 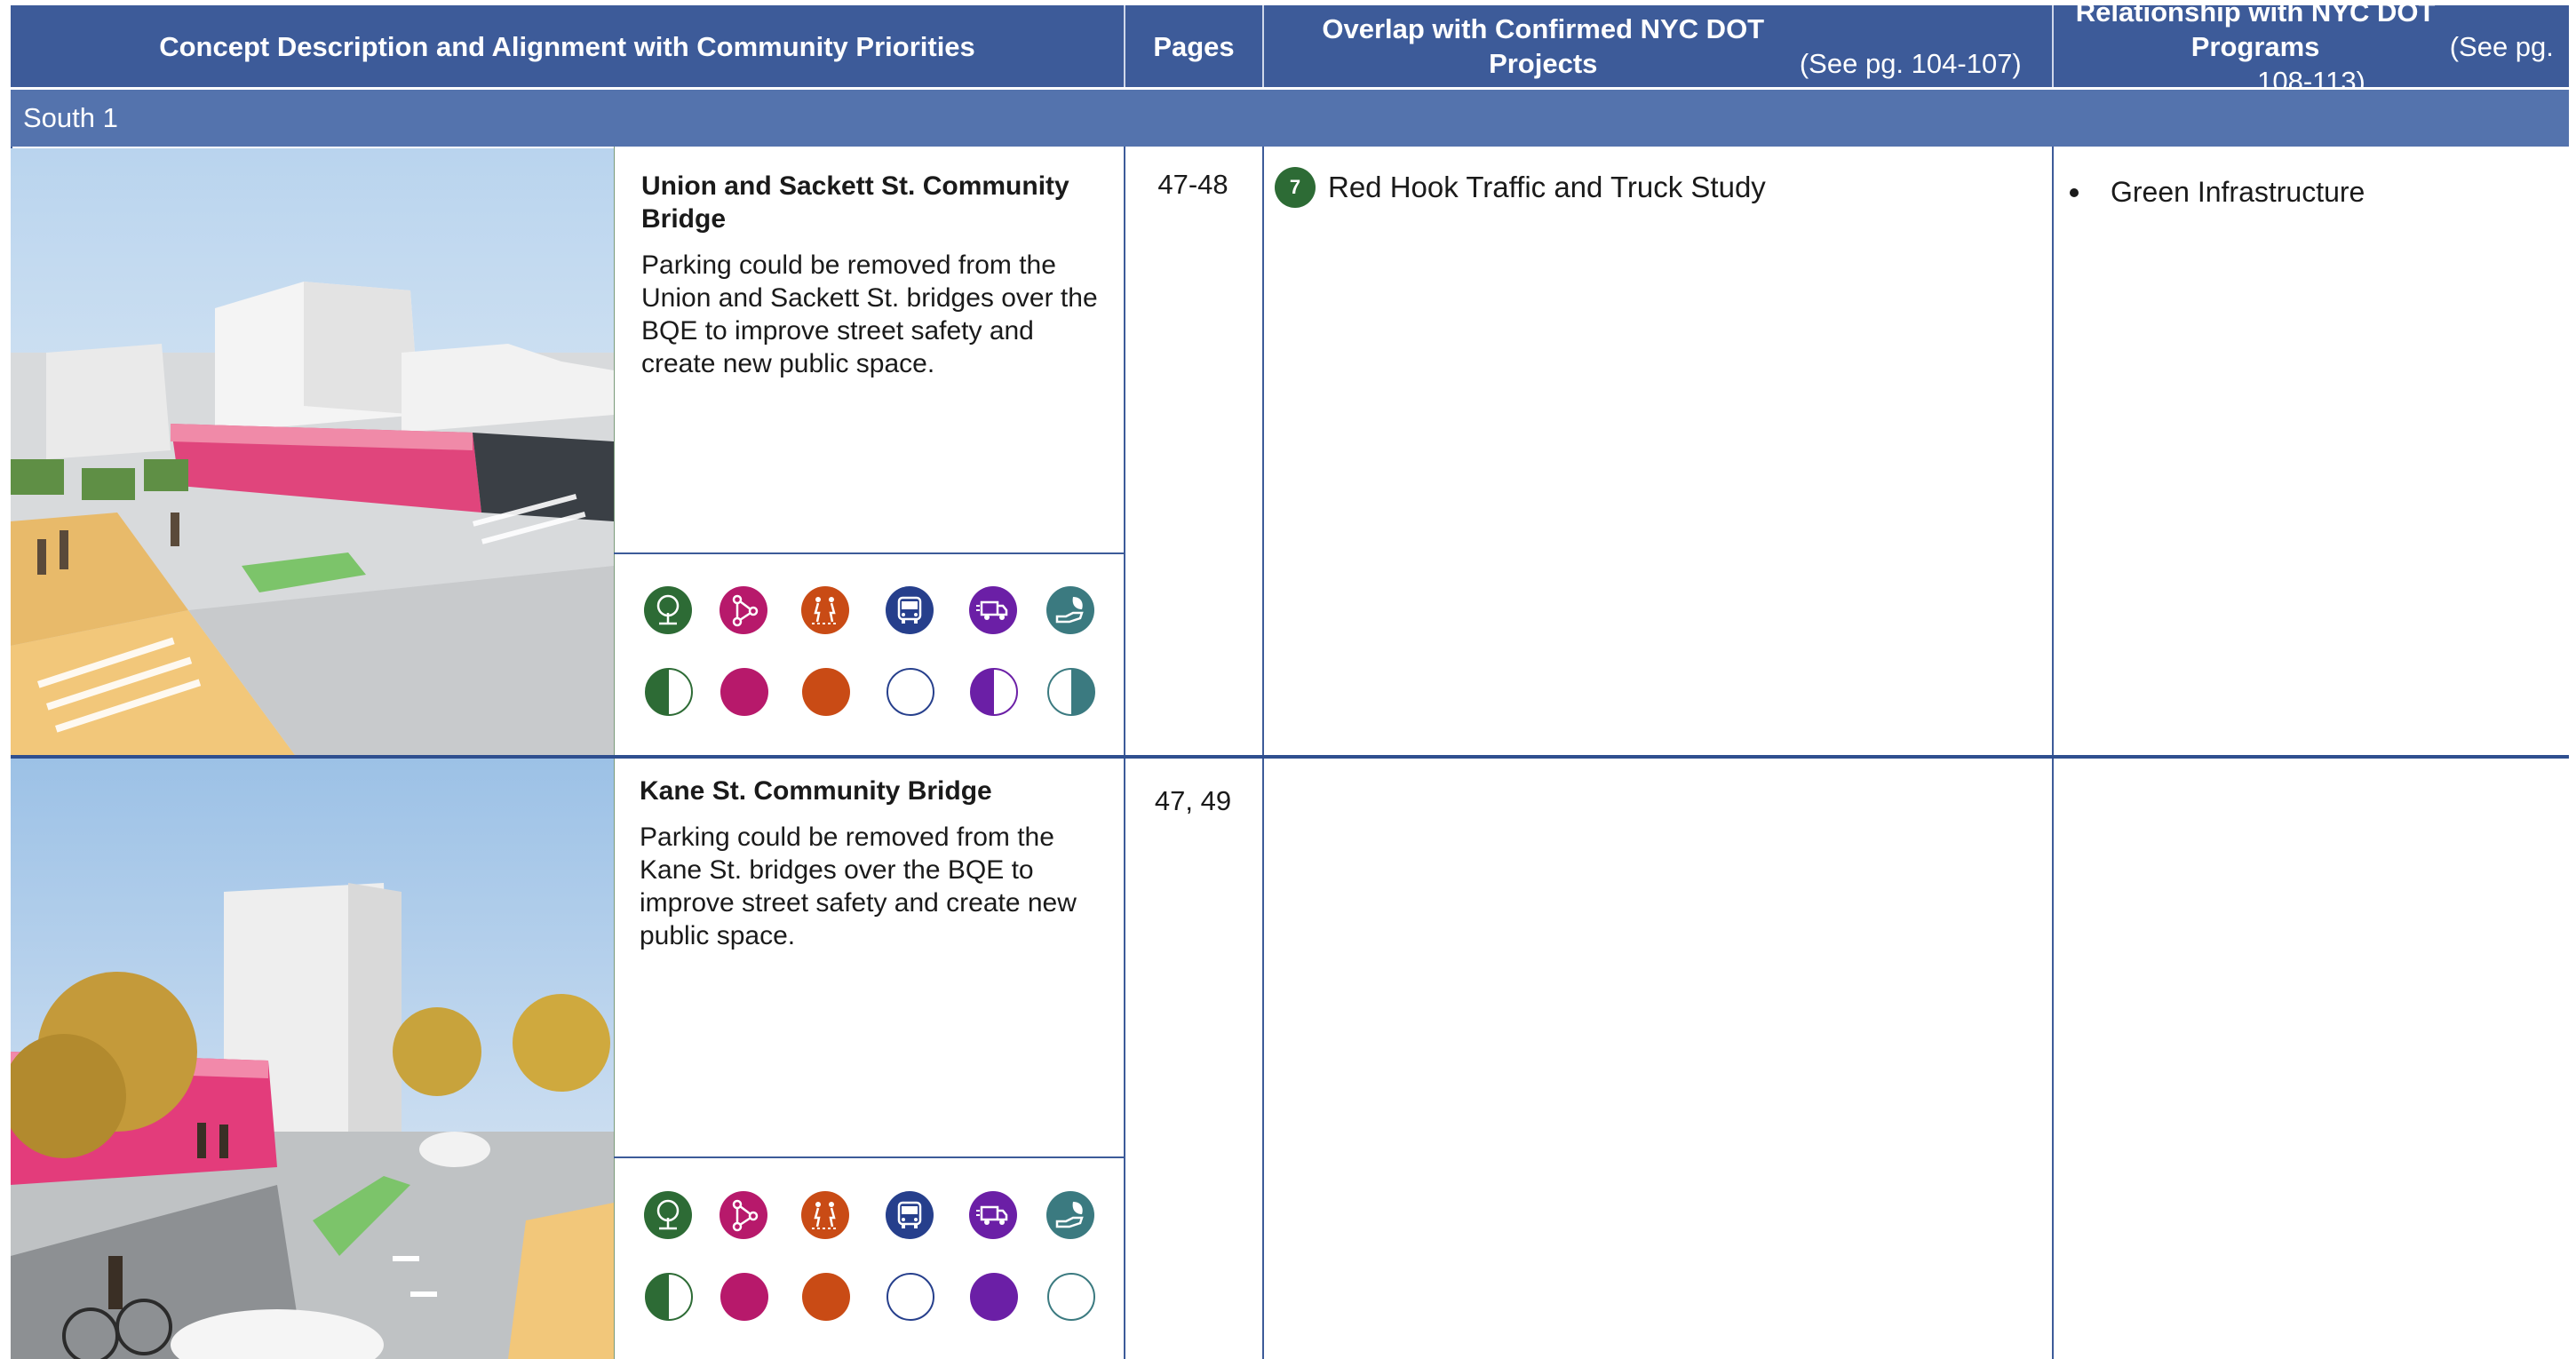 What do you see at coordinates (2074, 192) in the screenshot?
I see `bullet-icon` at bounding box center [2074, 192].